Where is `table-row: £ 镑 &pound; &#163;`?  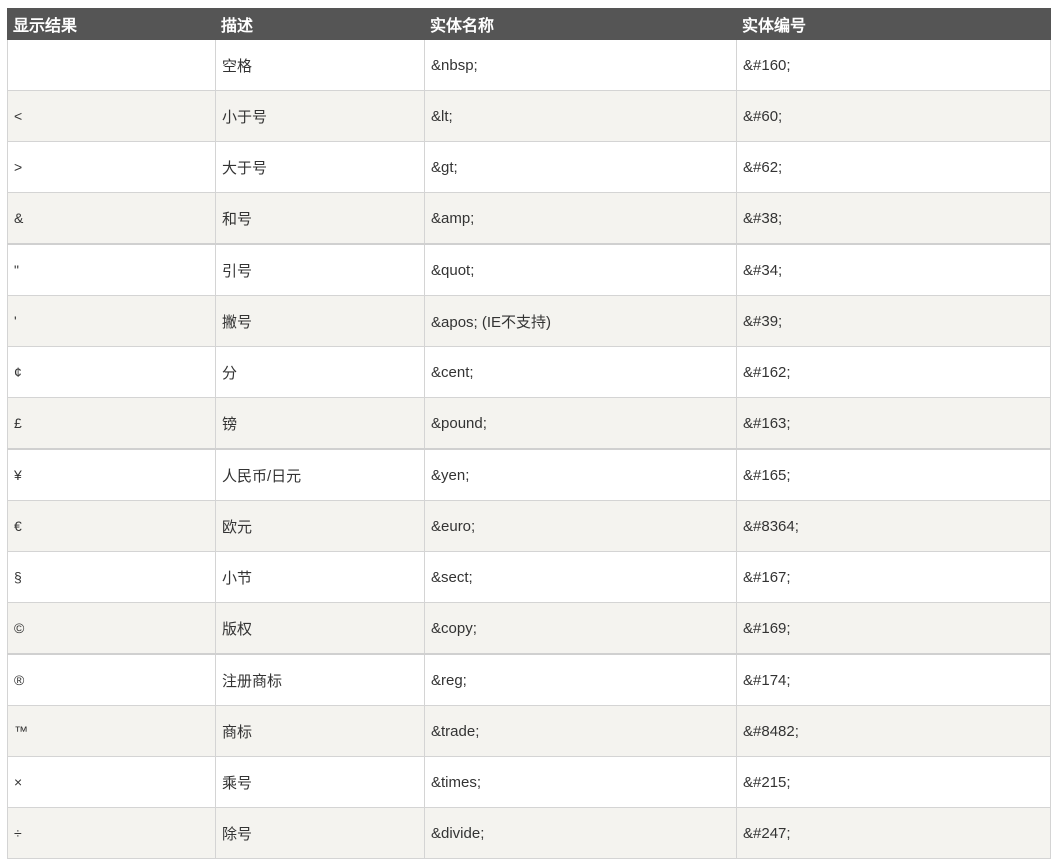 table-row: £ 镑 &pound; &#163; is located at coordinates (529, 423).